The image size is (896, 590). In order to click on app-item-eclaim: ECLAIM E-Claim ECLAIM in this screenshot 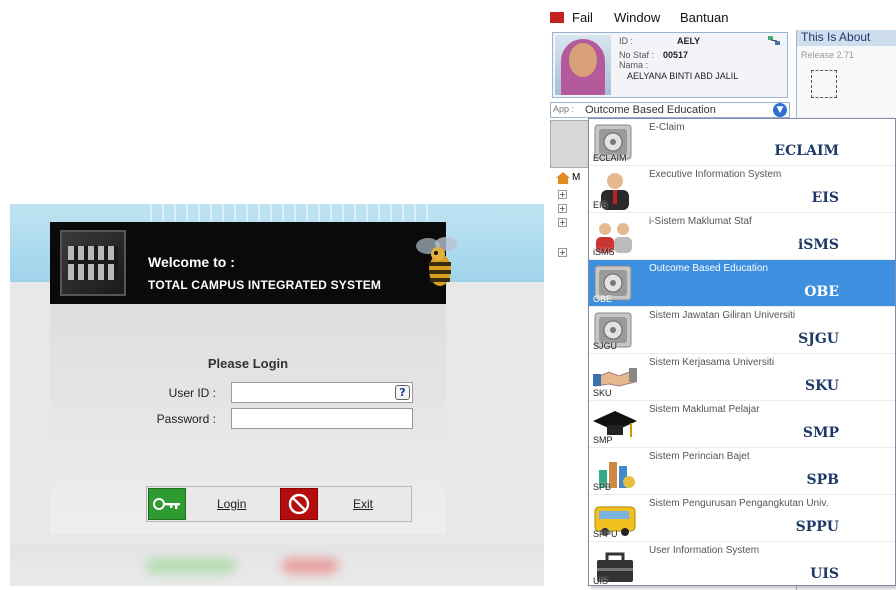, I will do `click(742, 142)`.